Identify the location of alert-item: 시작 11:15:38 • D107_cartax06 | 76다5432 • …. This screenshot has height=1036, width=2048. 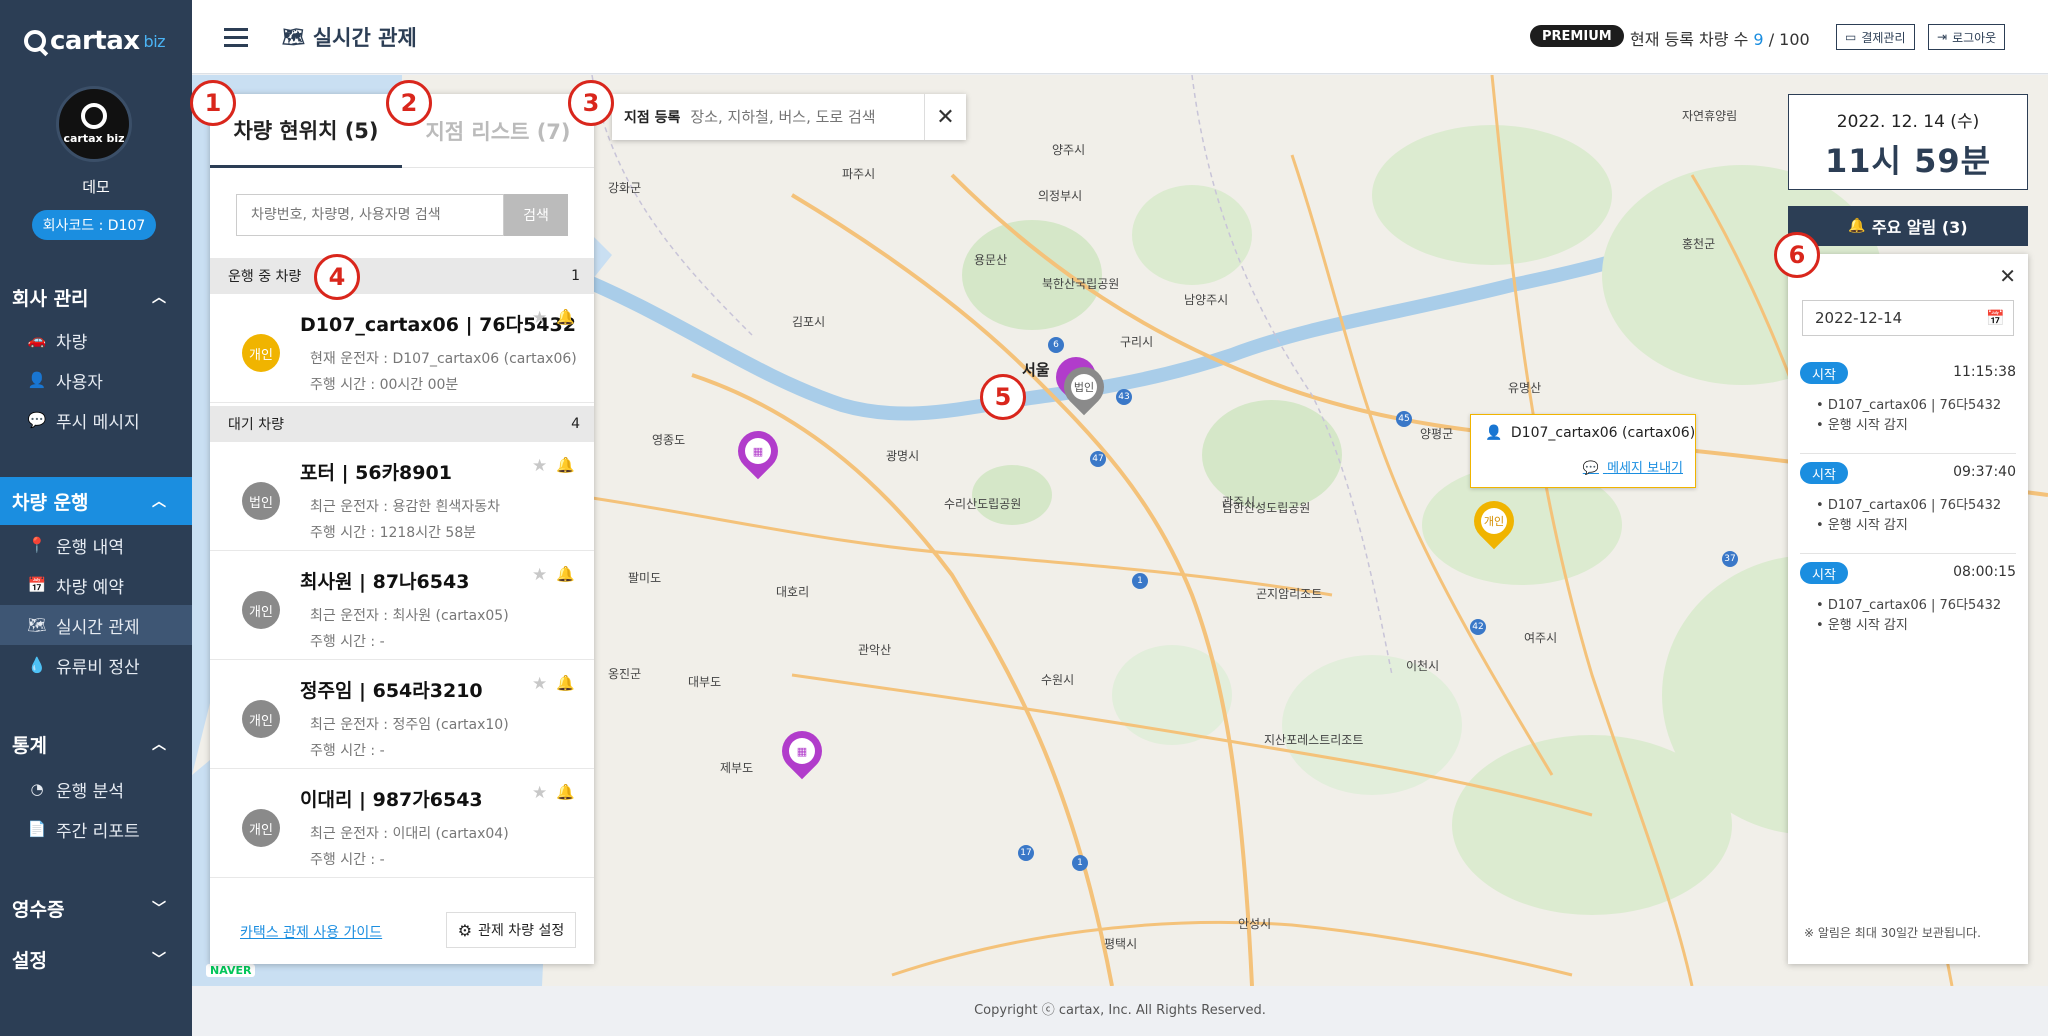
(1908, 404).